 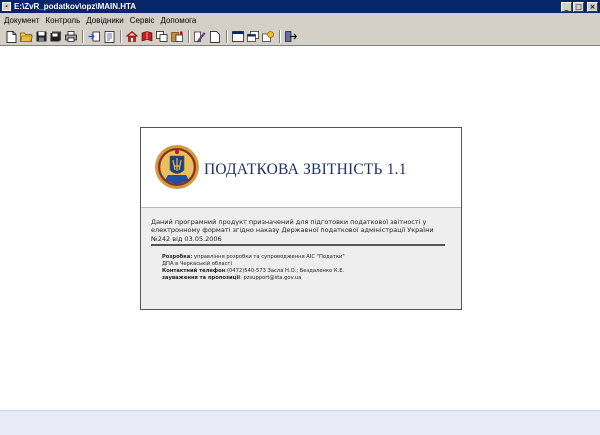 What do you see at coordinates (270, 278) in the screenshot?
I see `remarks-value: : pzsupport@sta.gov.ua` at bounding box center [270, 278].